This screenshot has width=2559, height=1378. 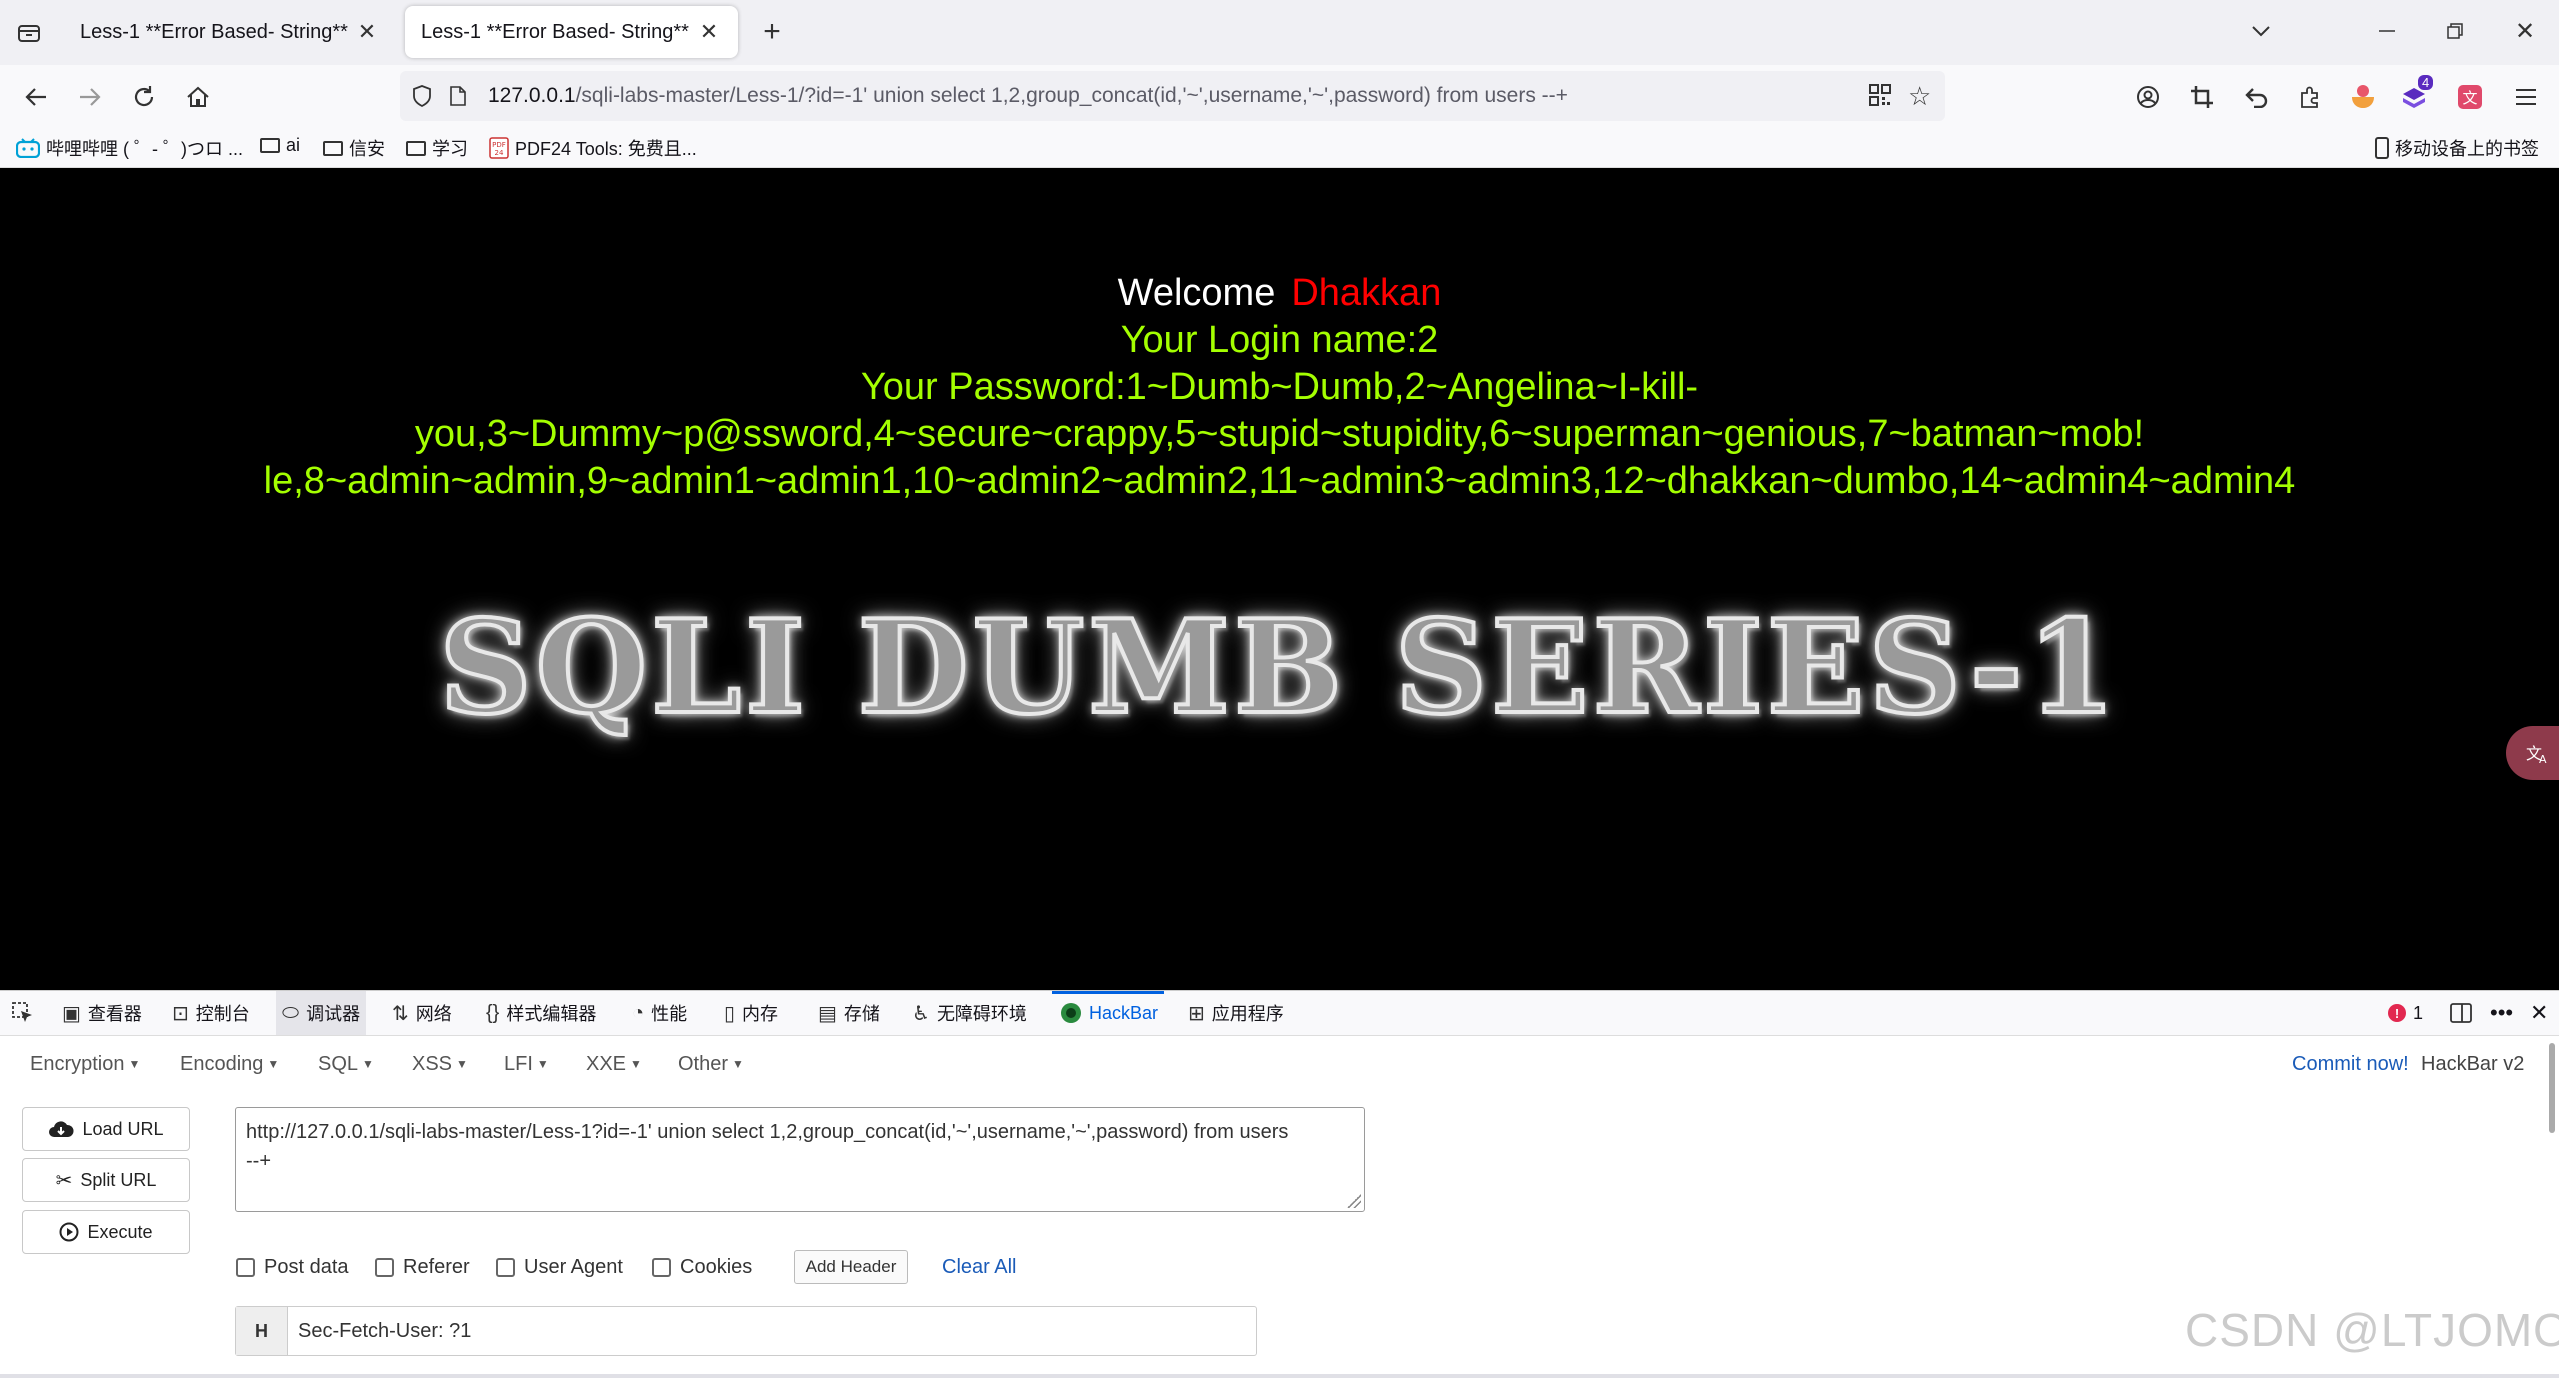 What do you see at coordinates (36, 97) in the screenshot?
I see `back-button` at bounding box center [36, 97].